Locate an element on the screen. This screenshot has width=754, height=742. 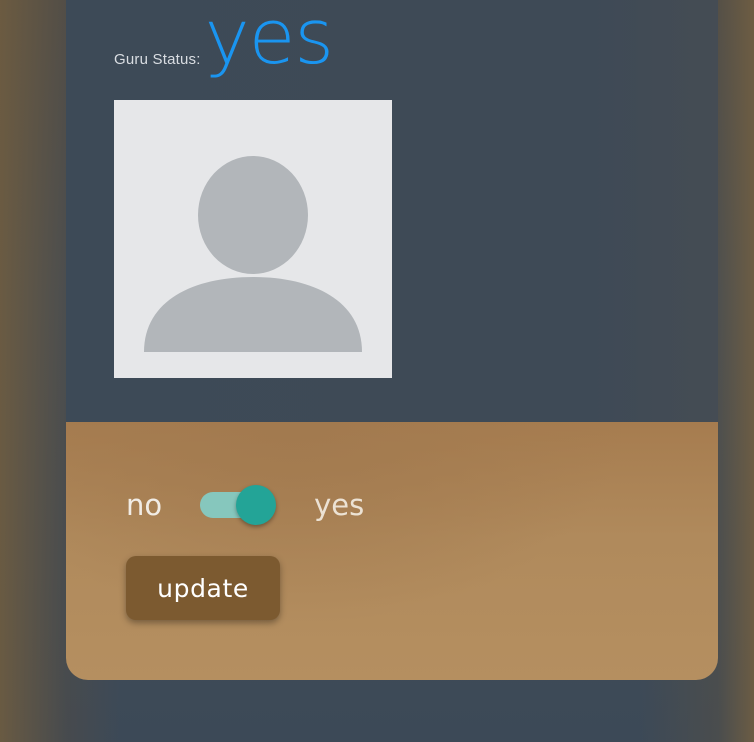
avatar is located at coordinates (253, 239).